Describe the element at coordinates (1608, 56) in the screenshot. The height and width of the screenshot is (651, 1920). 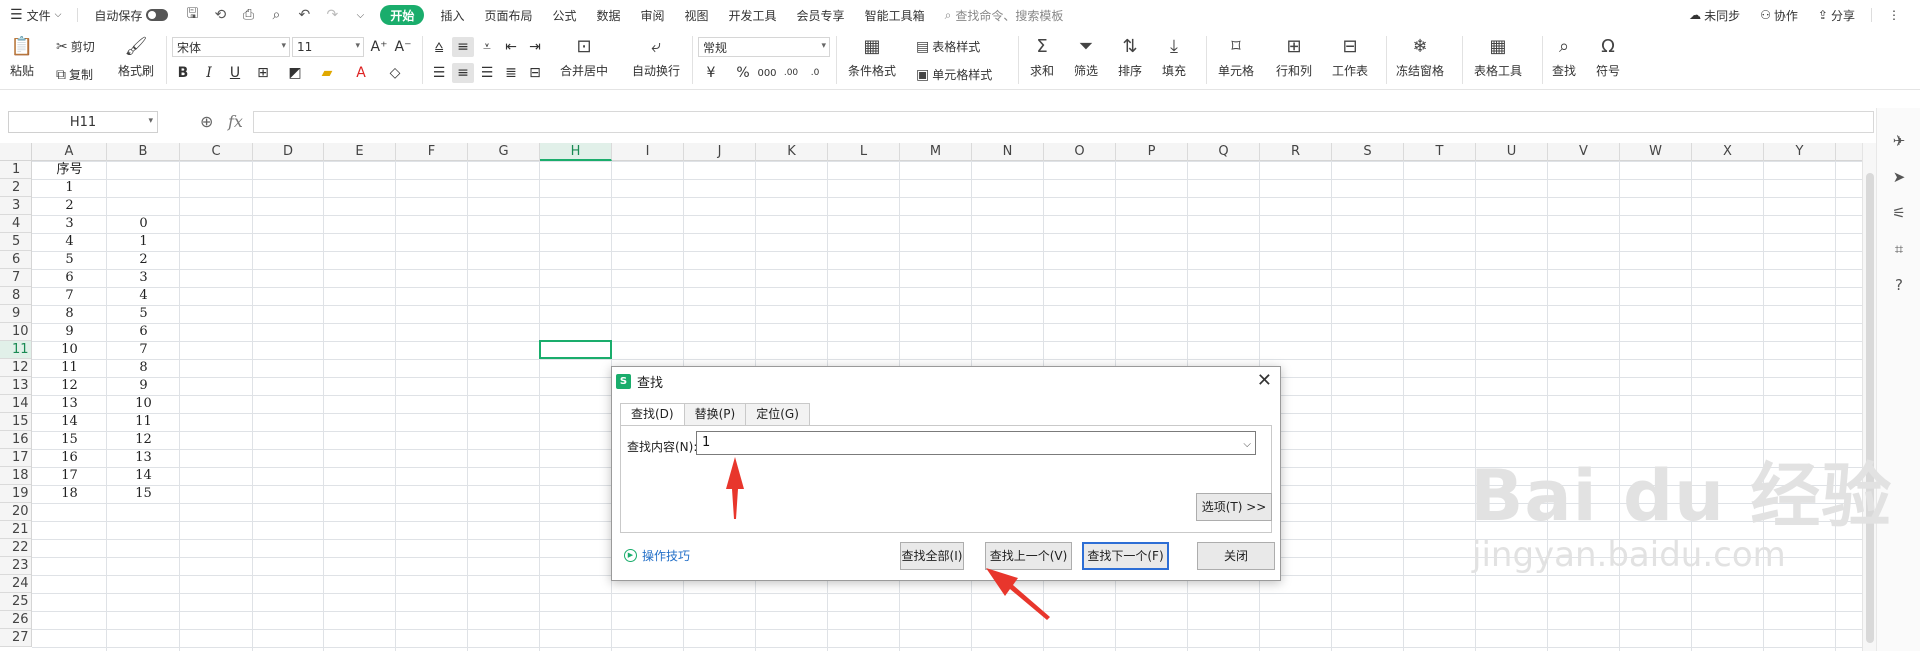
I see `symbol-button: Ω 符号` at that location.